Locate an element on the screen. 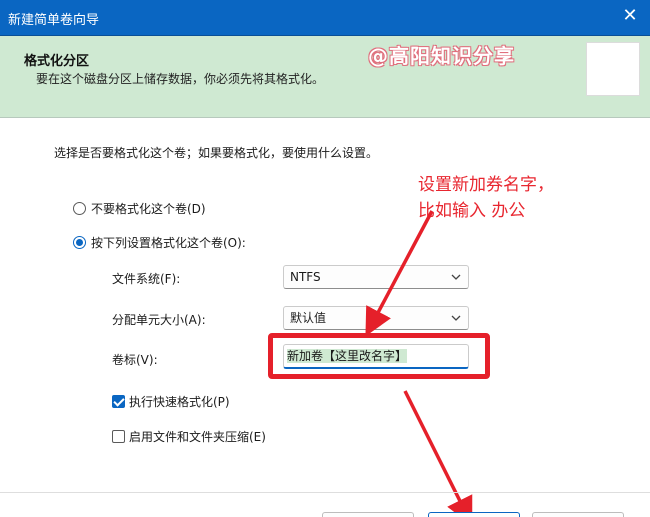 This screenshot has height=517, width=650. page-subtitle: 要在这个磁盘分区上储存数据，你必须先将其格式化。 is located at coordinates (180, 79).